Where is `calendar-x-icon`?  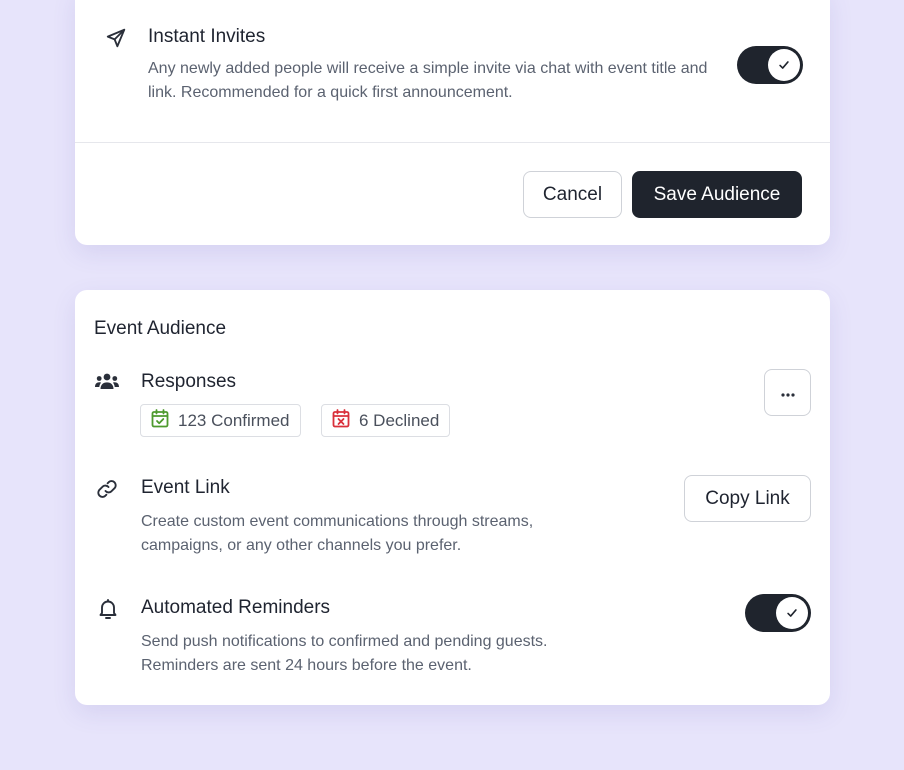 calendar-x-icon is located at coordinates (341, 420).